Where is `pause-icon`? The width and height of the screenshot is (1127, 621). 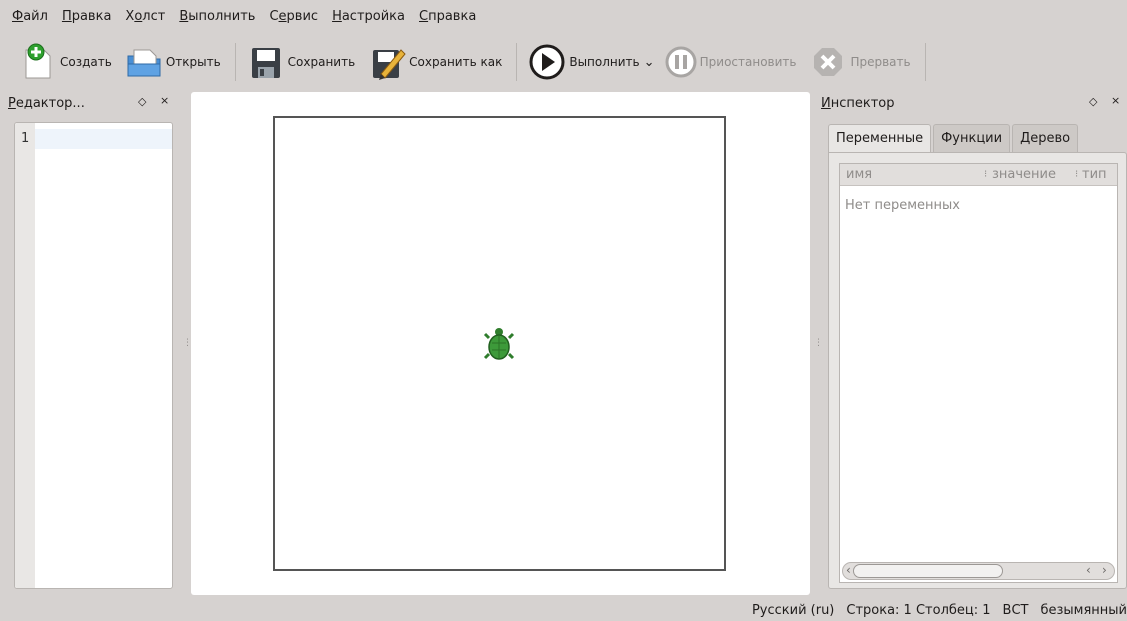
pause-icon is located at coordinates (681, 62).